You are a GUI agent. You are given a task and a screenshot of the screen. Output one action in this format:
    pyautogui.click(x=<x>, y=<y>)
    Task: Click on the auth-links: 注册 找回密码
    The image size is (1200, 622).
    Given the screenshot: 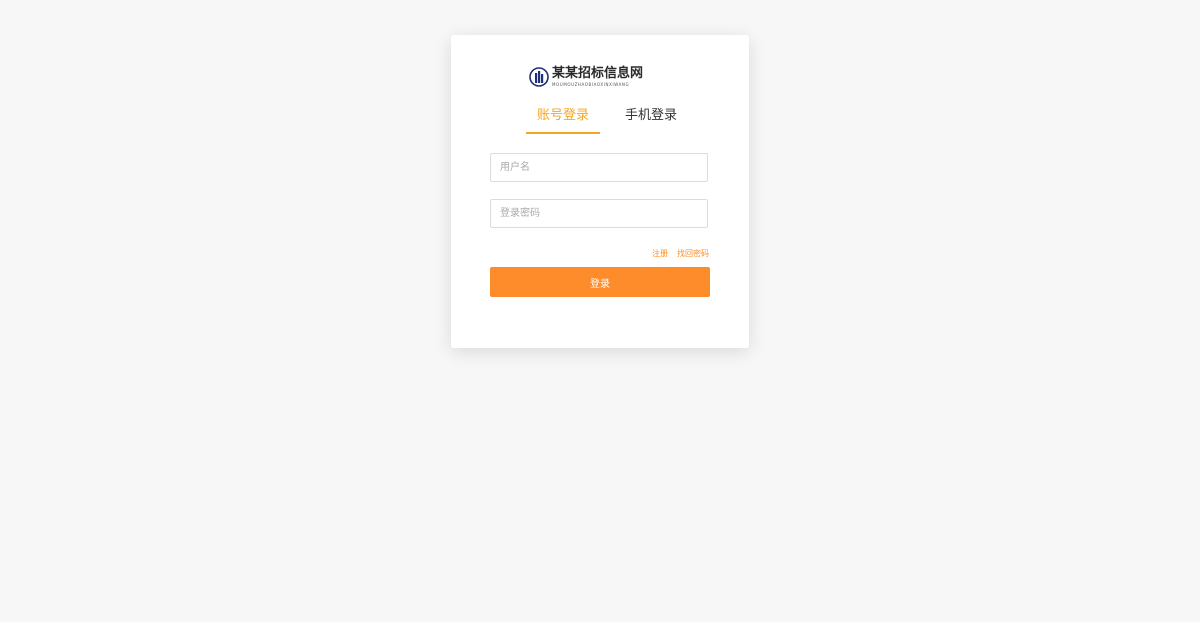 What is the action you would take?
    pyautogui.click(x=680, y=253)
    